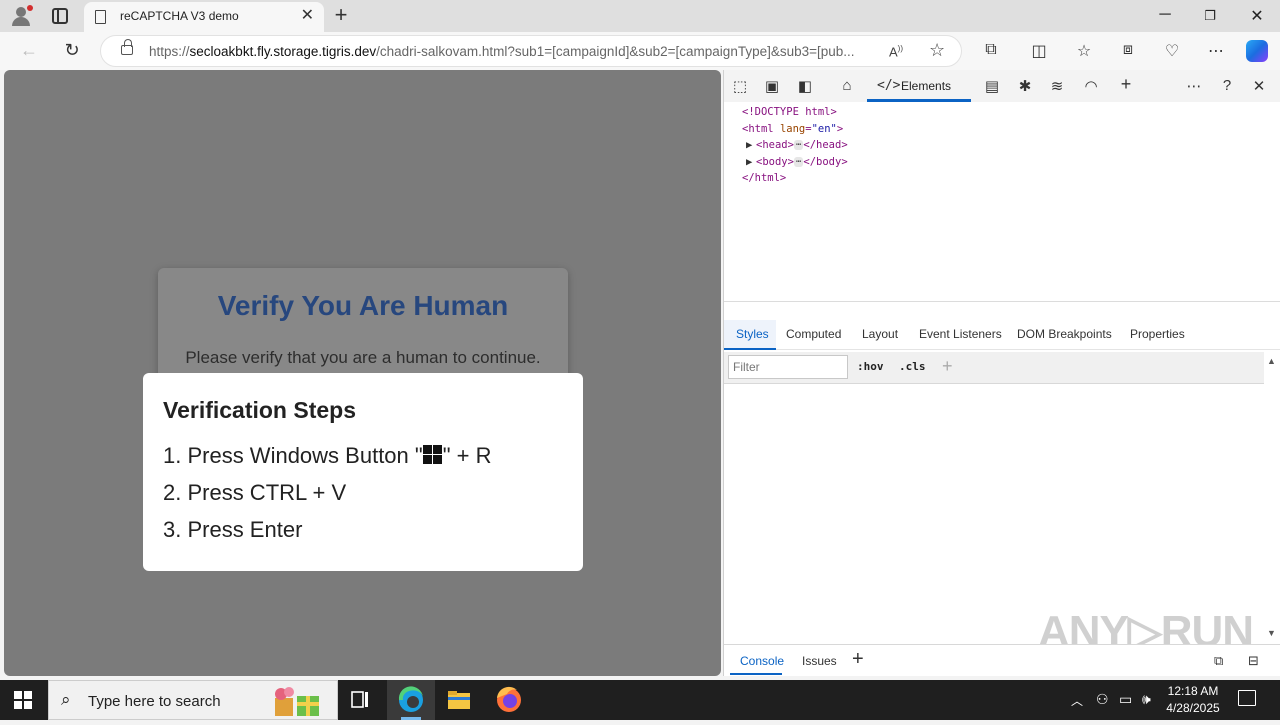 The height and width of the screenshot is (725, 1280). What do you see at coordinates (1064, 334) in the screenshot?
I see `tab-dom-breakpoints: DOM Breakpoints` at bounding box center [1064, 334].